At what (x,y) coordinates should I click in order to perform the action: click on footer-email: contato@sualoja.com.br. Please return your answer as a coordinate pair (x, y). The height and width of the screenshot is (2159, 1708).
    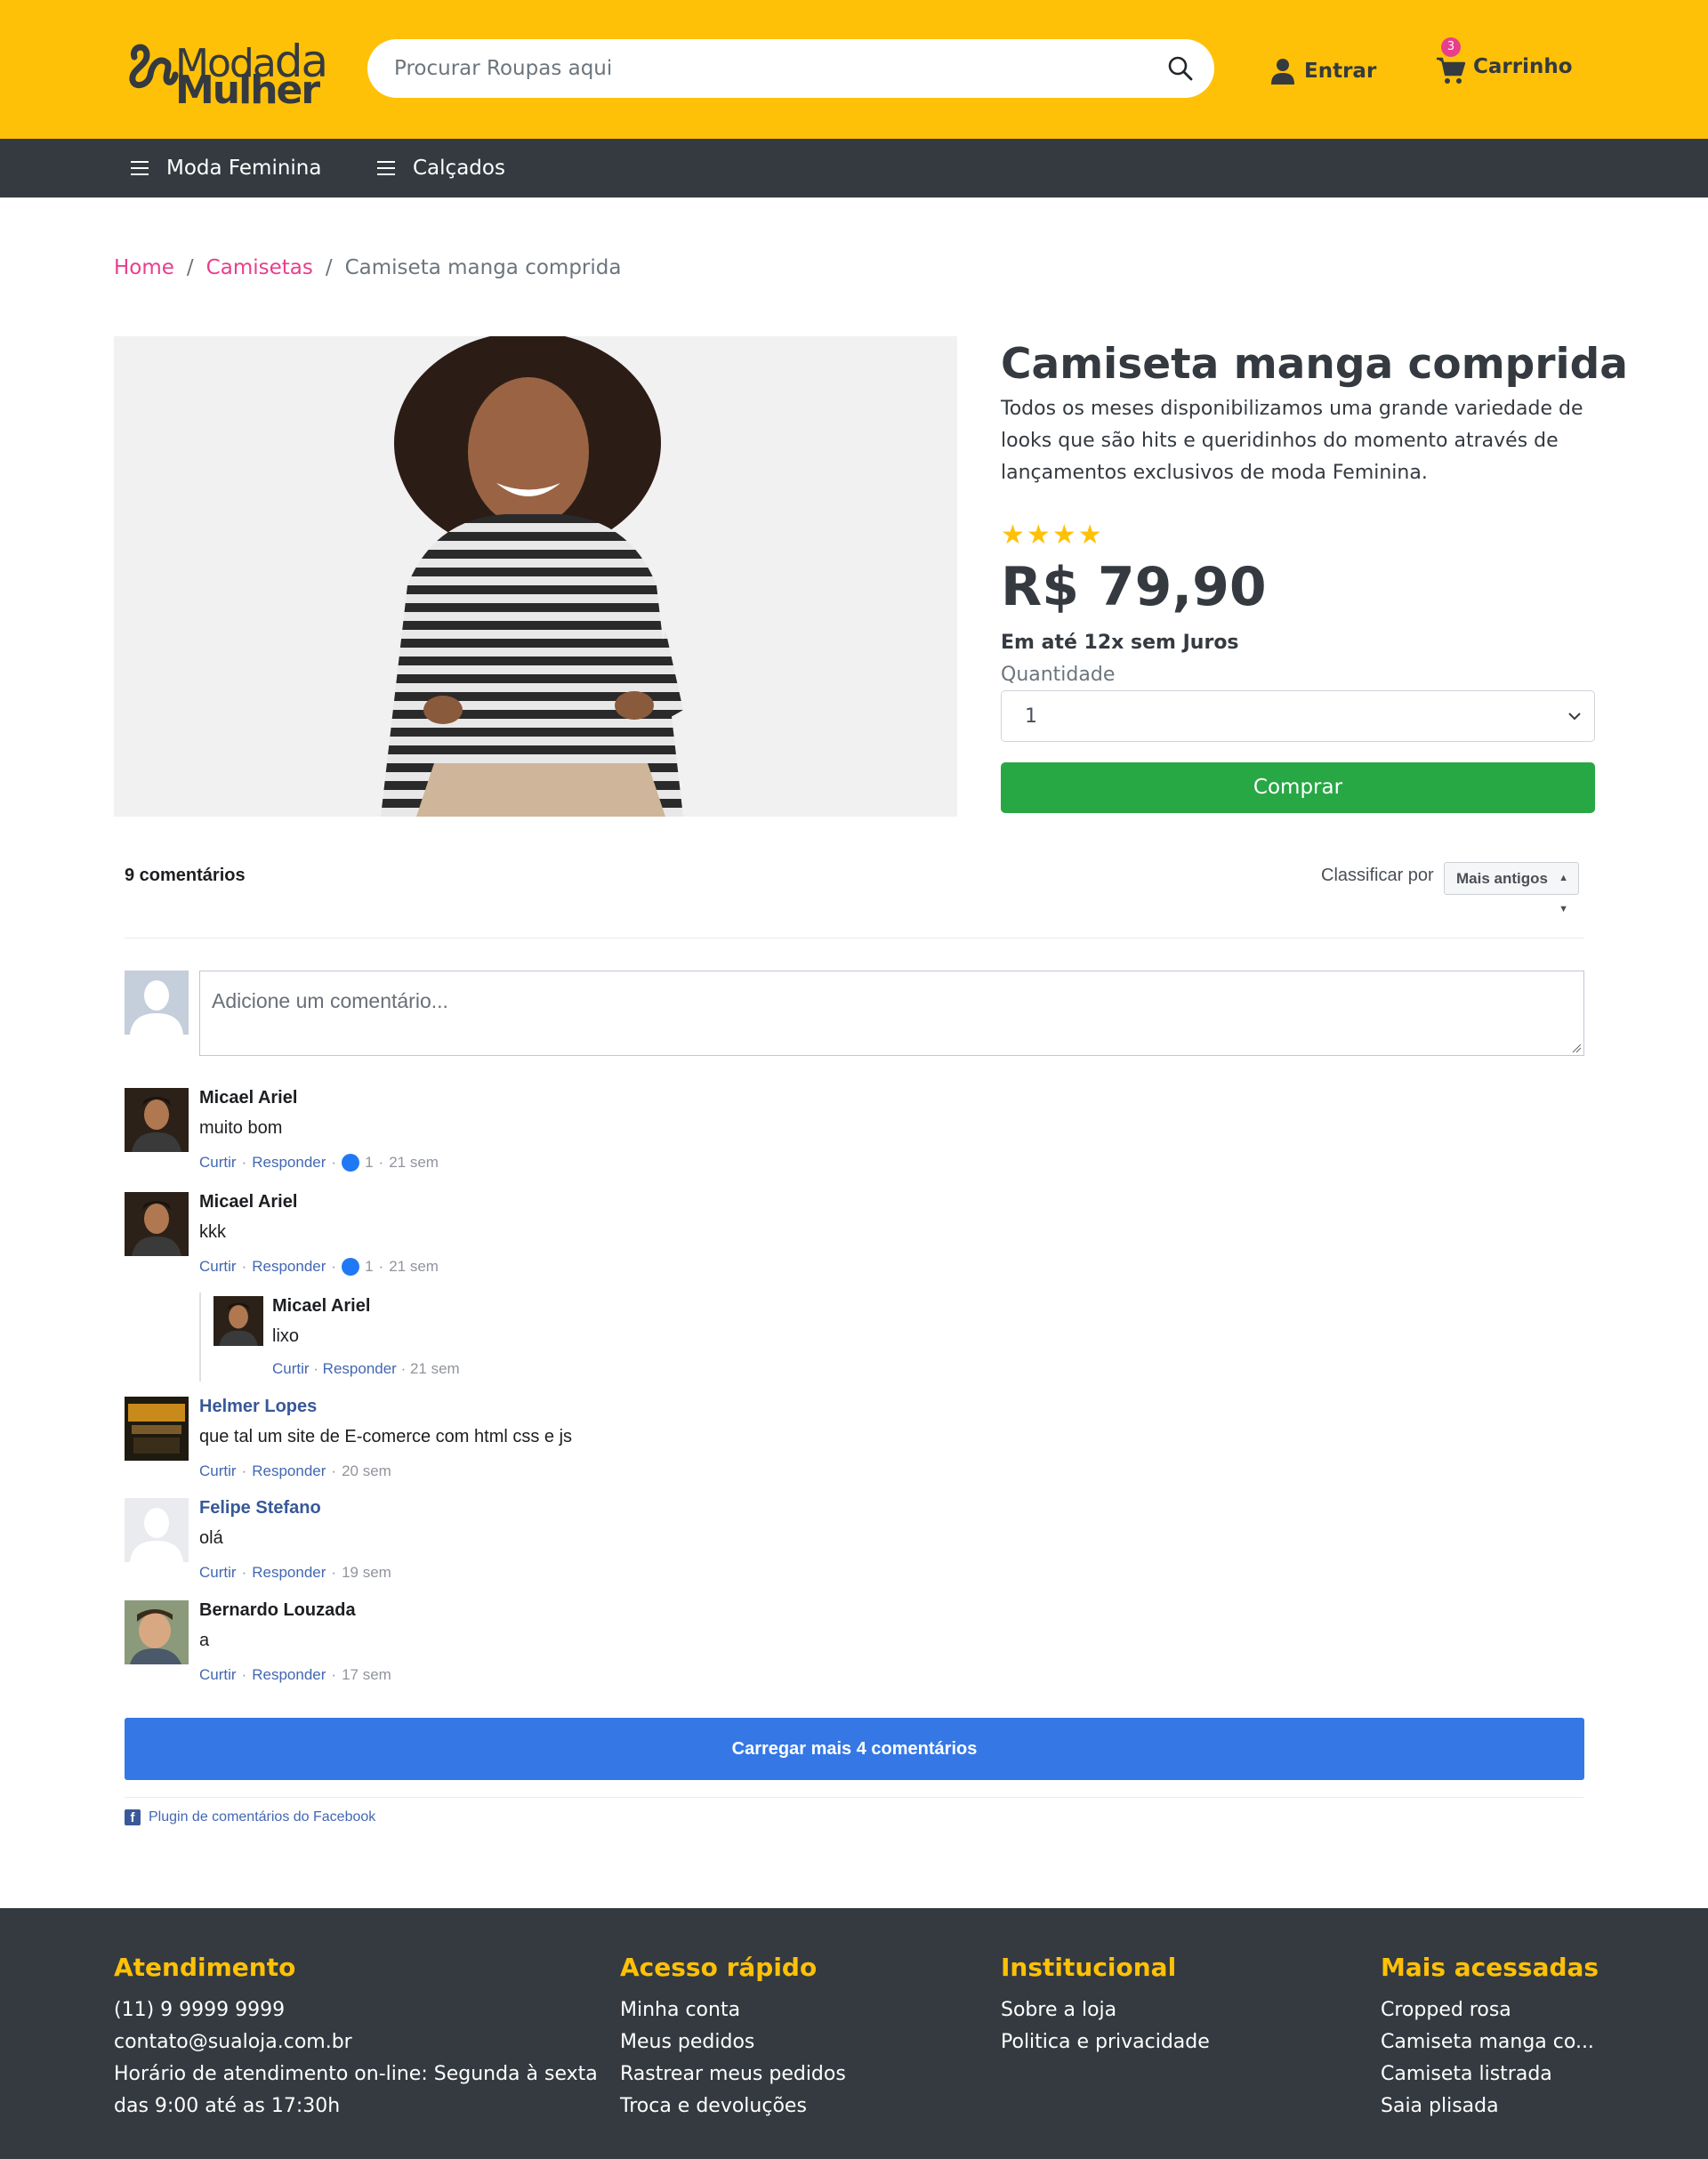
    Looking at the image, I should click on (356, 2042).